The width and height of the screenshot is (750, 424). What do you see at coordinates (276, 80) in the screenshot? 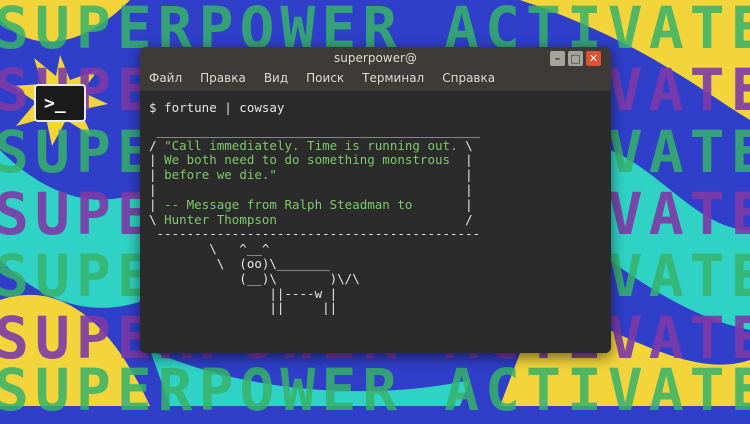
I see `menu-view: Вид` at bounding box center [276, 80].